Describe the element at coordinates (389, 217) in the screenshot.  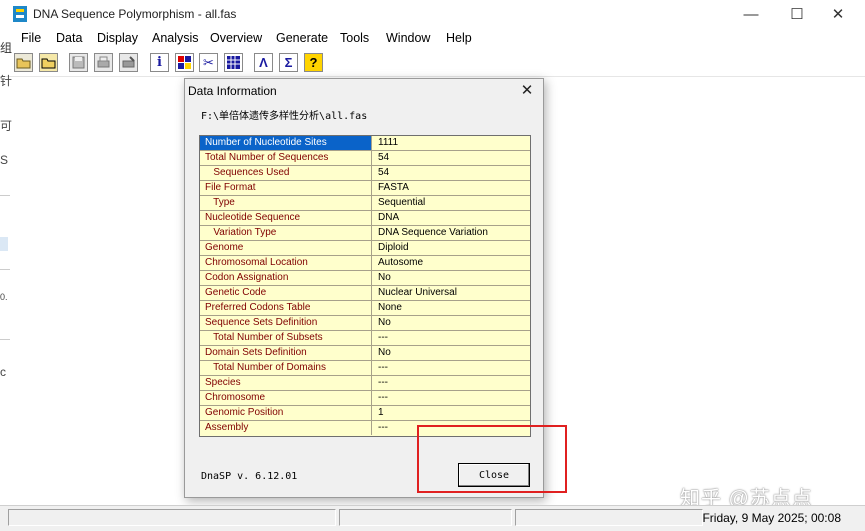
I see `row-value: DNA` at that location.